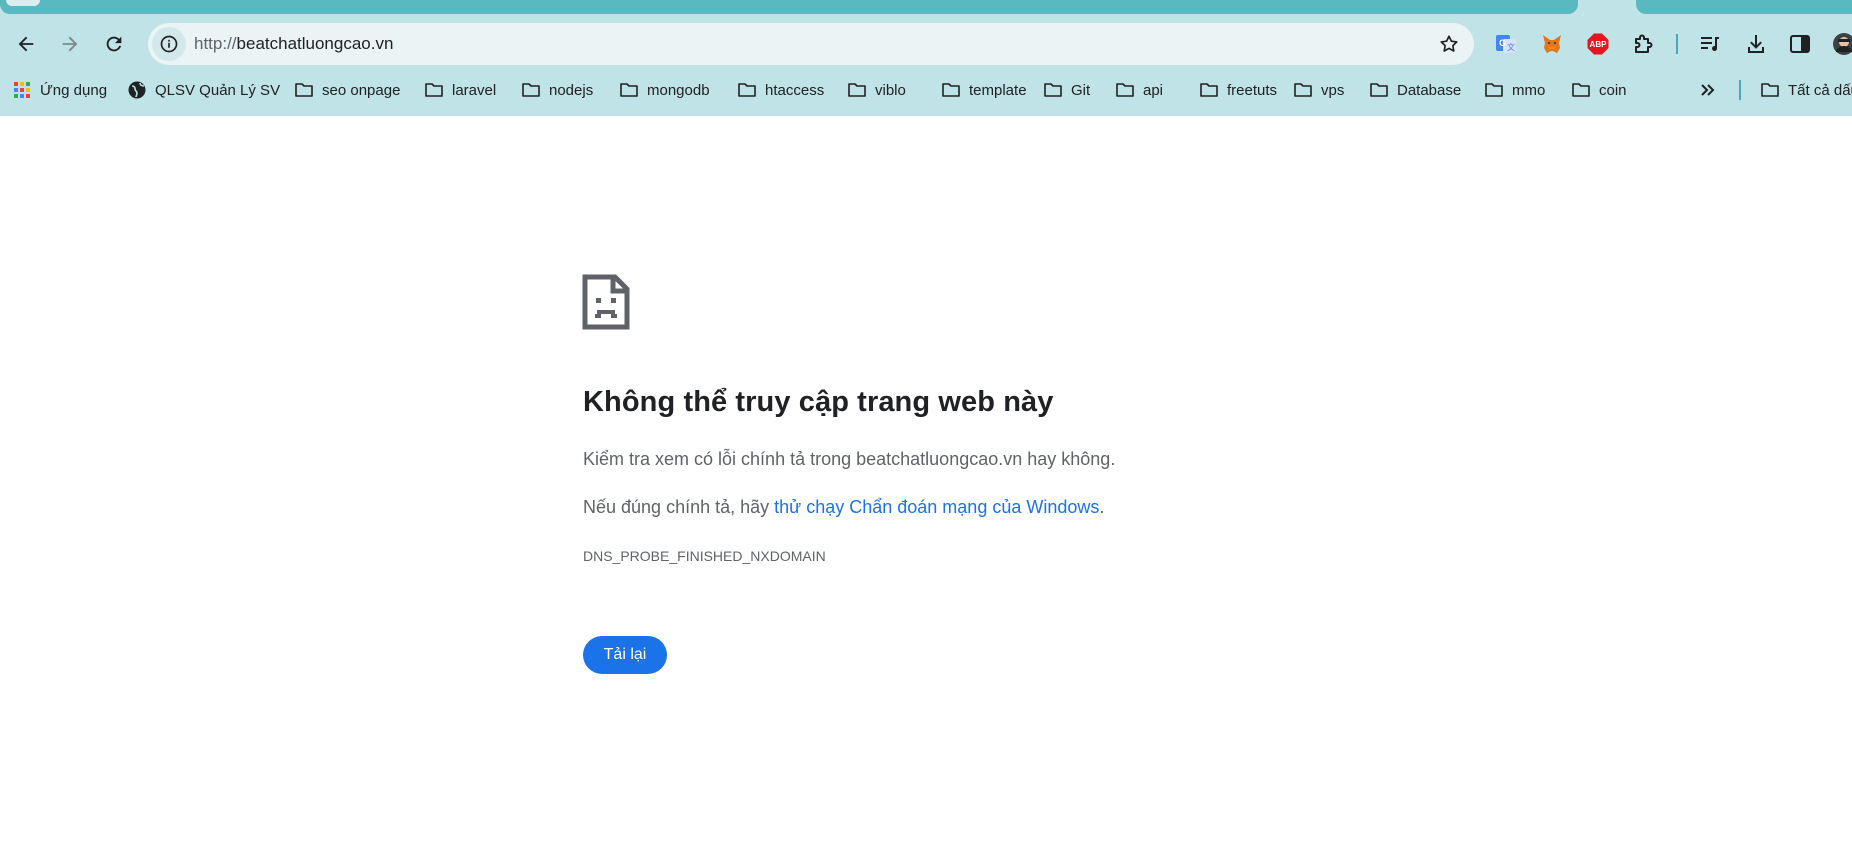 The image size is (1852, 858). What do you see at coordinates (571, 90) in the screenshot?
I see `bookmark-label: nodejs` at bounding box center [571, 90].